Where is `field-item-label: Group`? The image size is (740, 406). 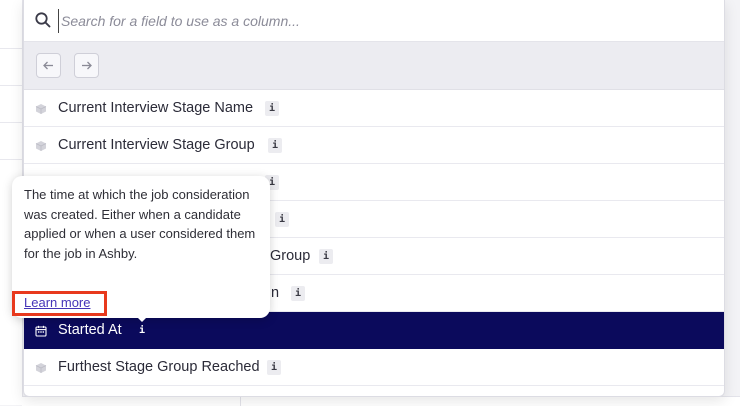
field-item-label: Group is located at coordinates (290, 256).